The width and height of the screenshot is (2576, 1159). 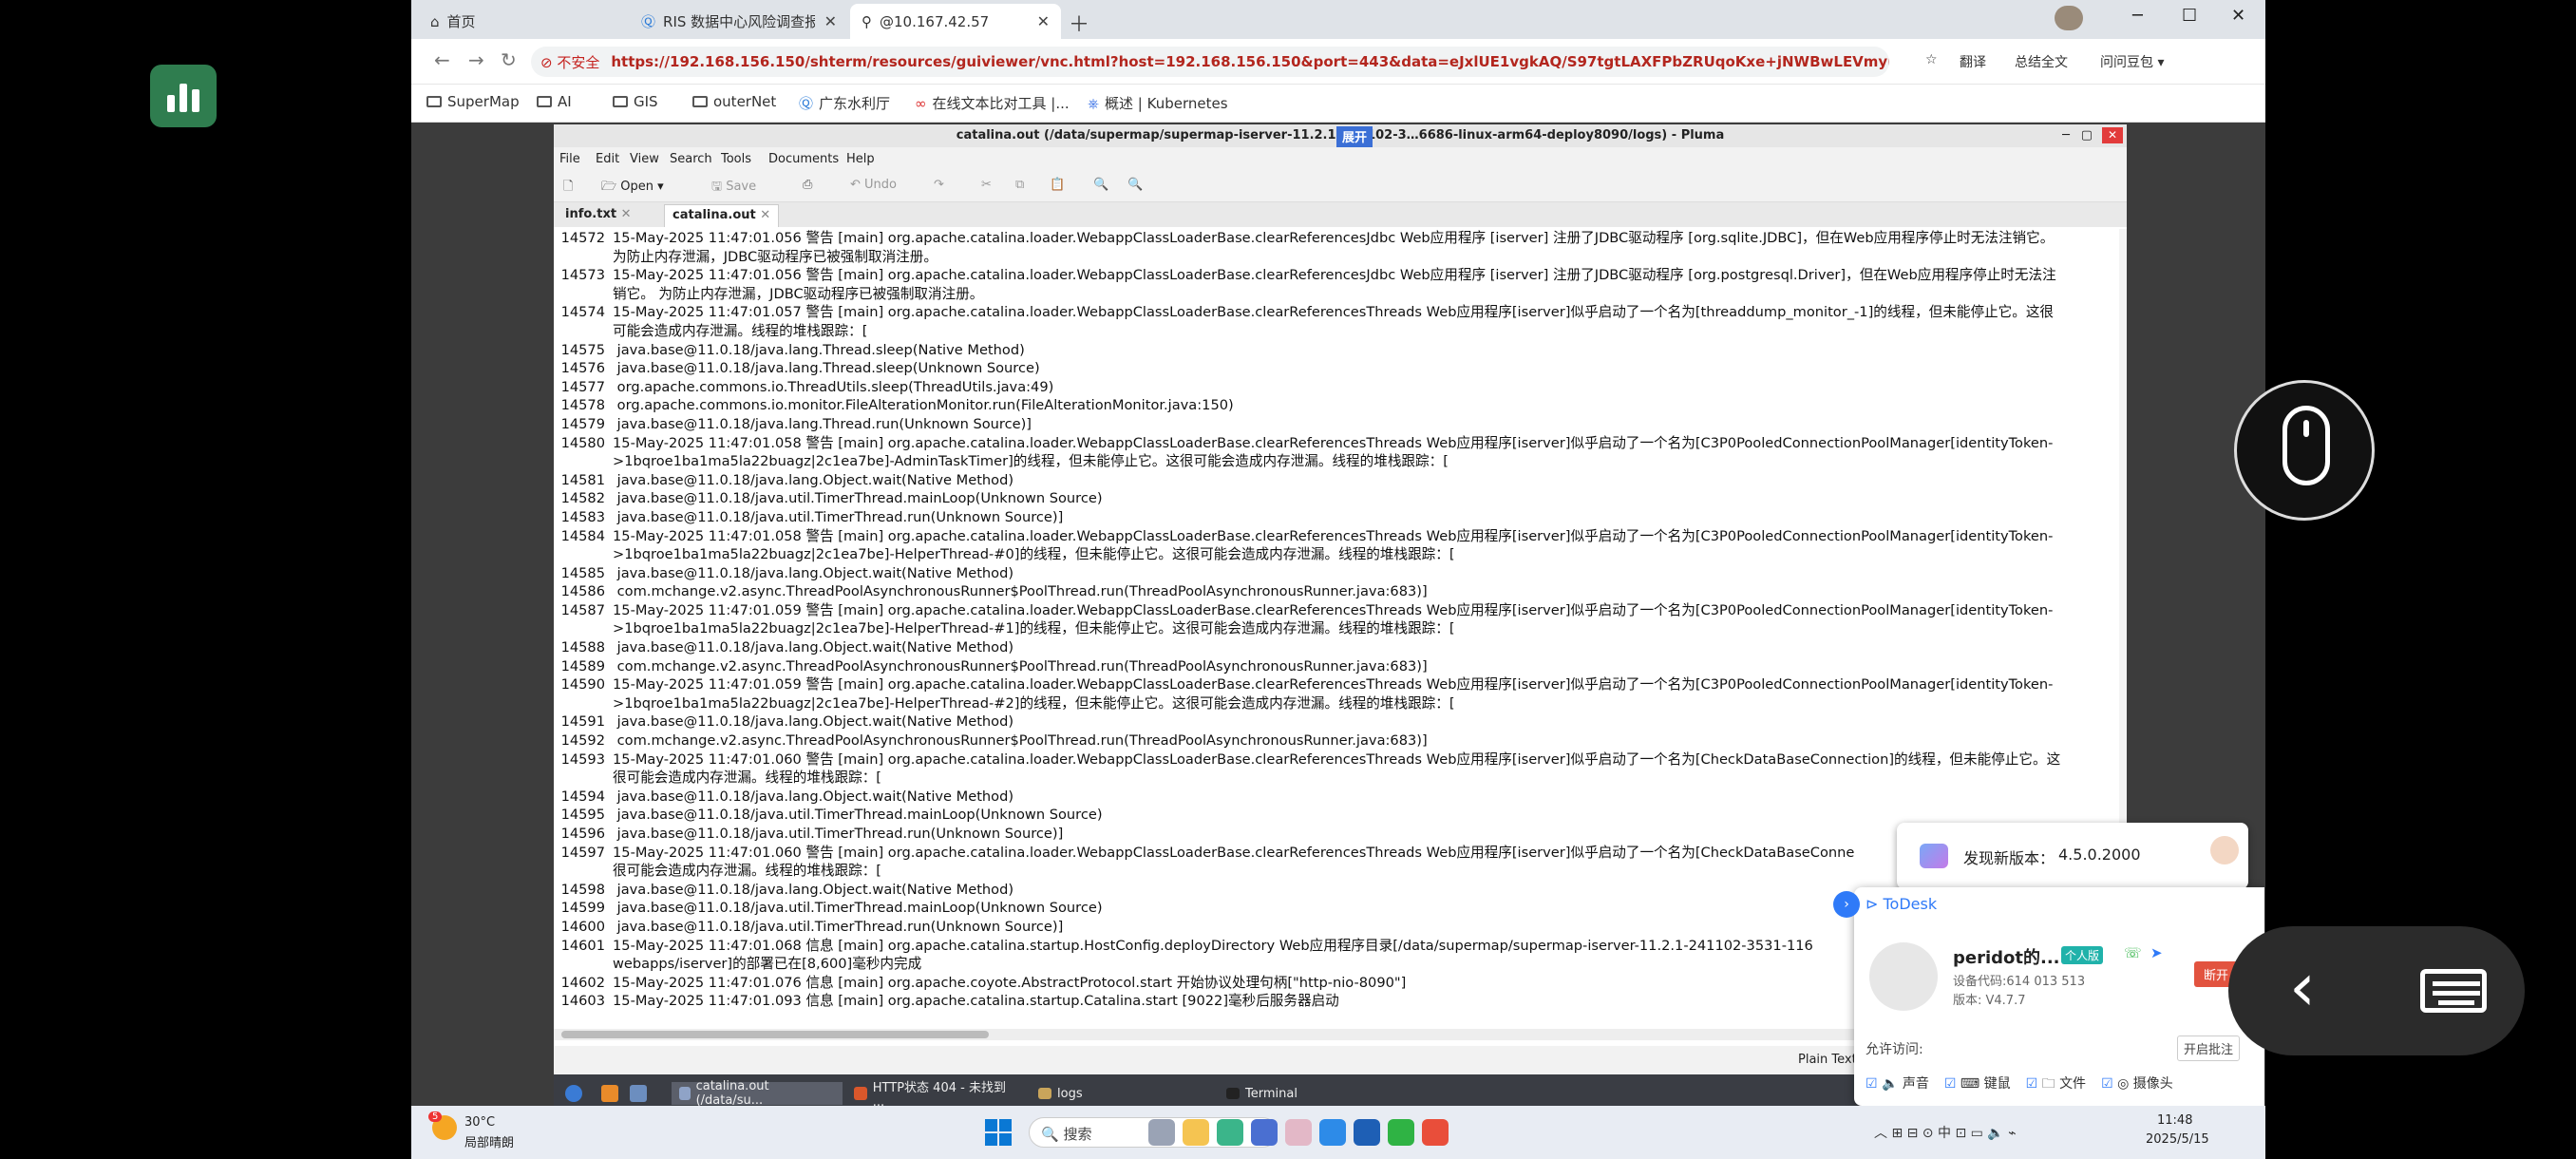 I want to click on bookmark-kubernetes: ⎈ 概述 | Kubernetes, so click(x=1158, y=103).